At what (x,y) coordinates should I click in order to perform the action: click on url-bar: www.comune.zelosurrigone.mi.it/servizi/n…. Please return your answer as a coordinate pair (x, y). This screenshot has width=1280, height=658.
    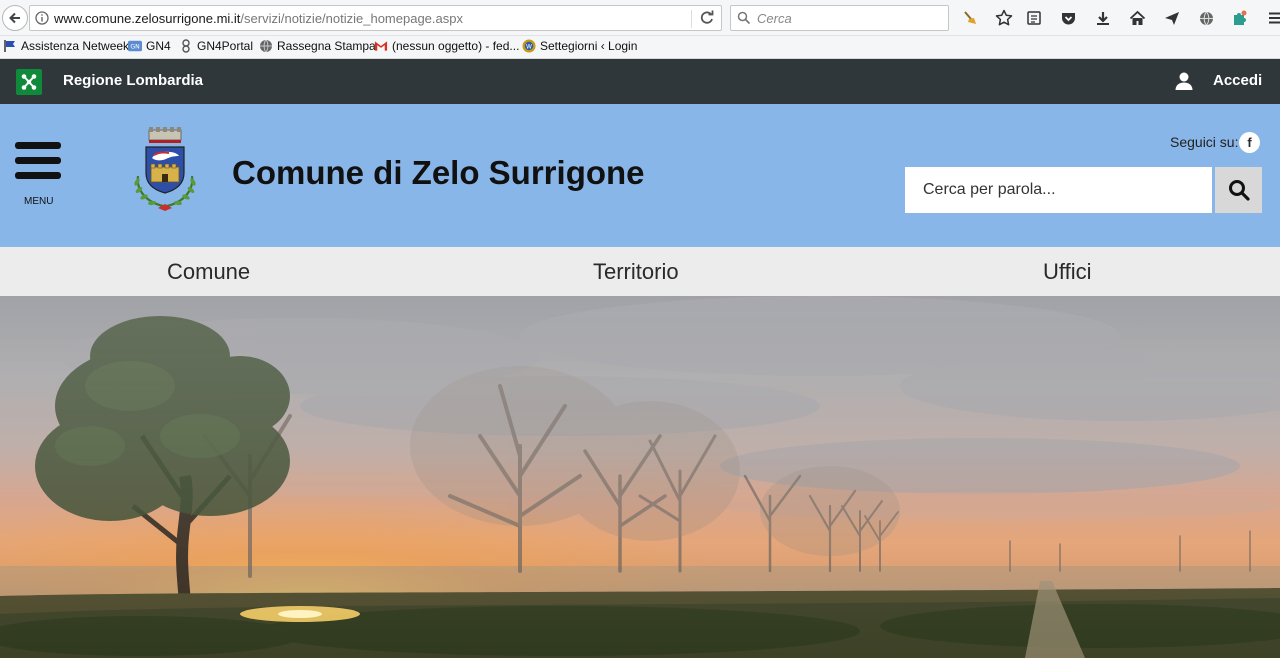
    Looking at the image, I should click on (375, 18).